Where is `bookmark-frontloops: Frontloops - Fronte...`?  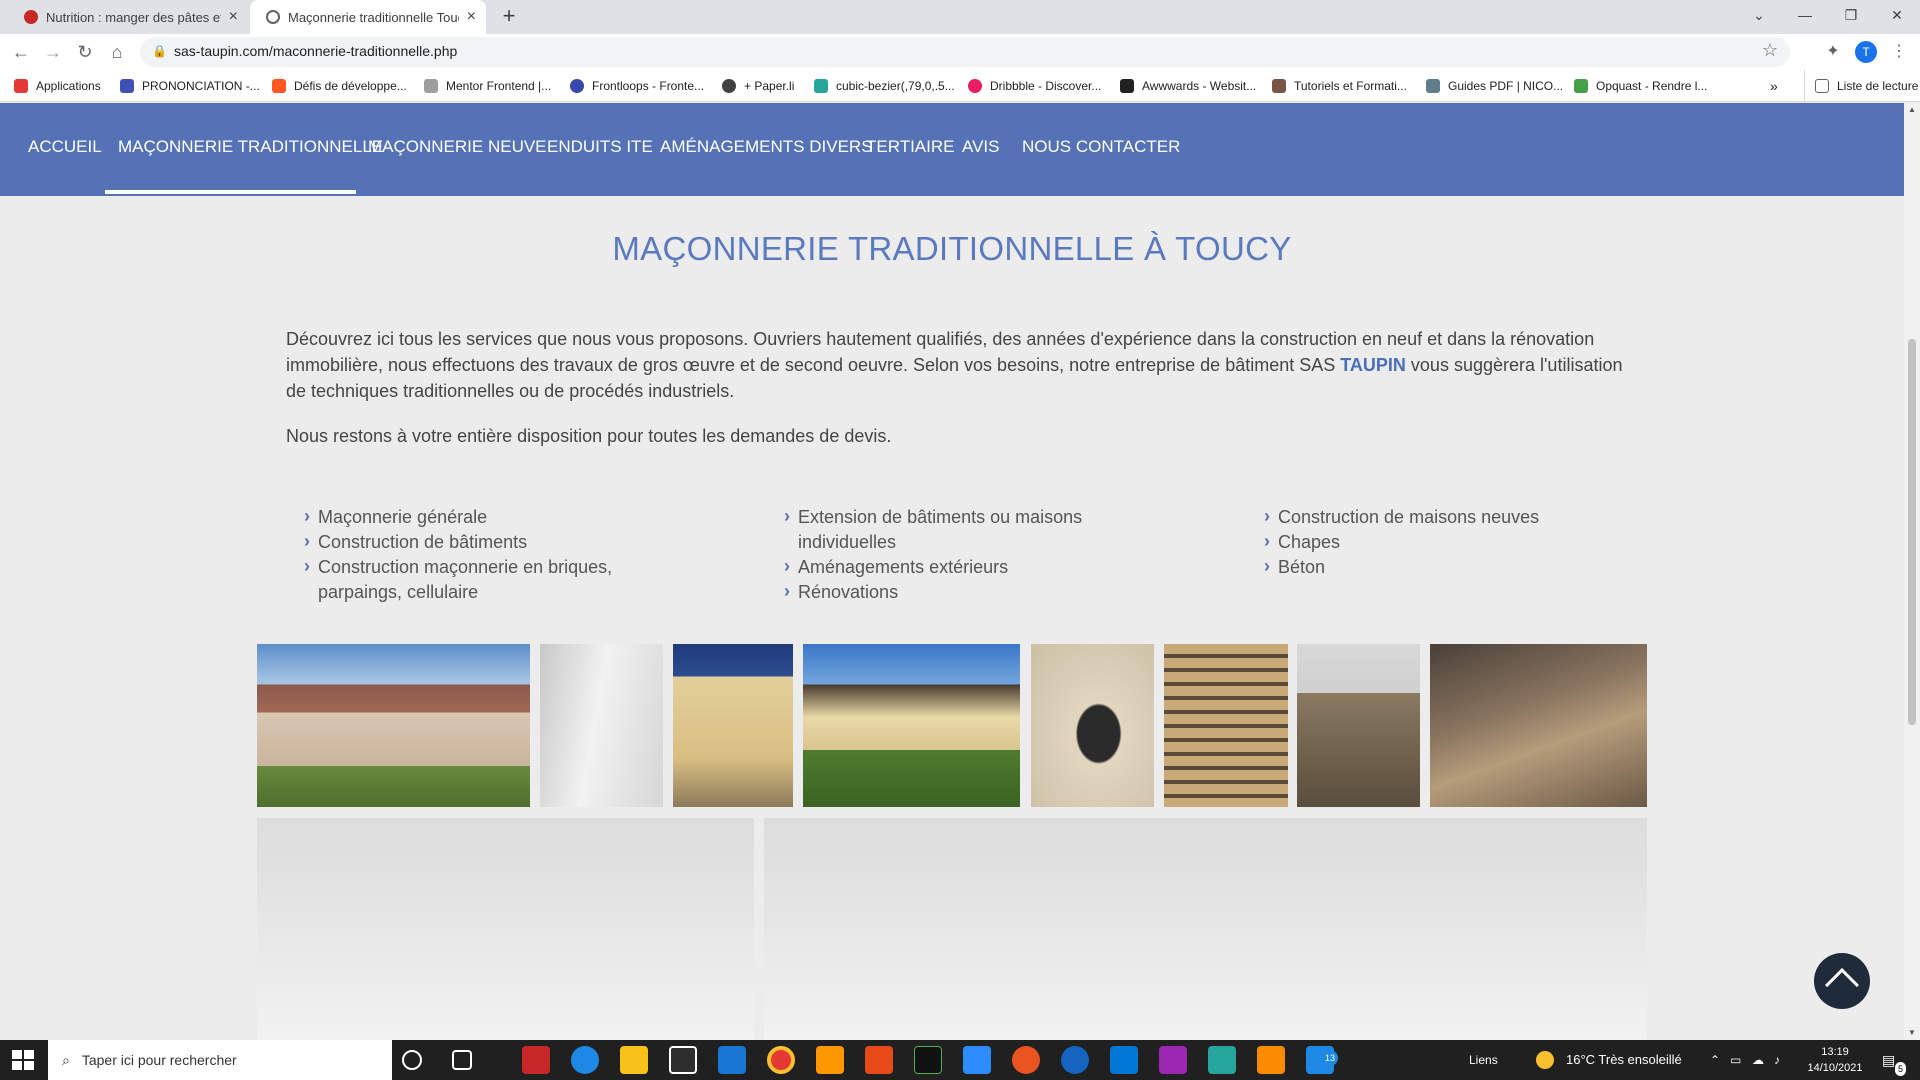 bookmark-frontloops: Frontloops - Fronte... is located at coordinates (637, 86).